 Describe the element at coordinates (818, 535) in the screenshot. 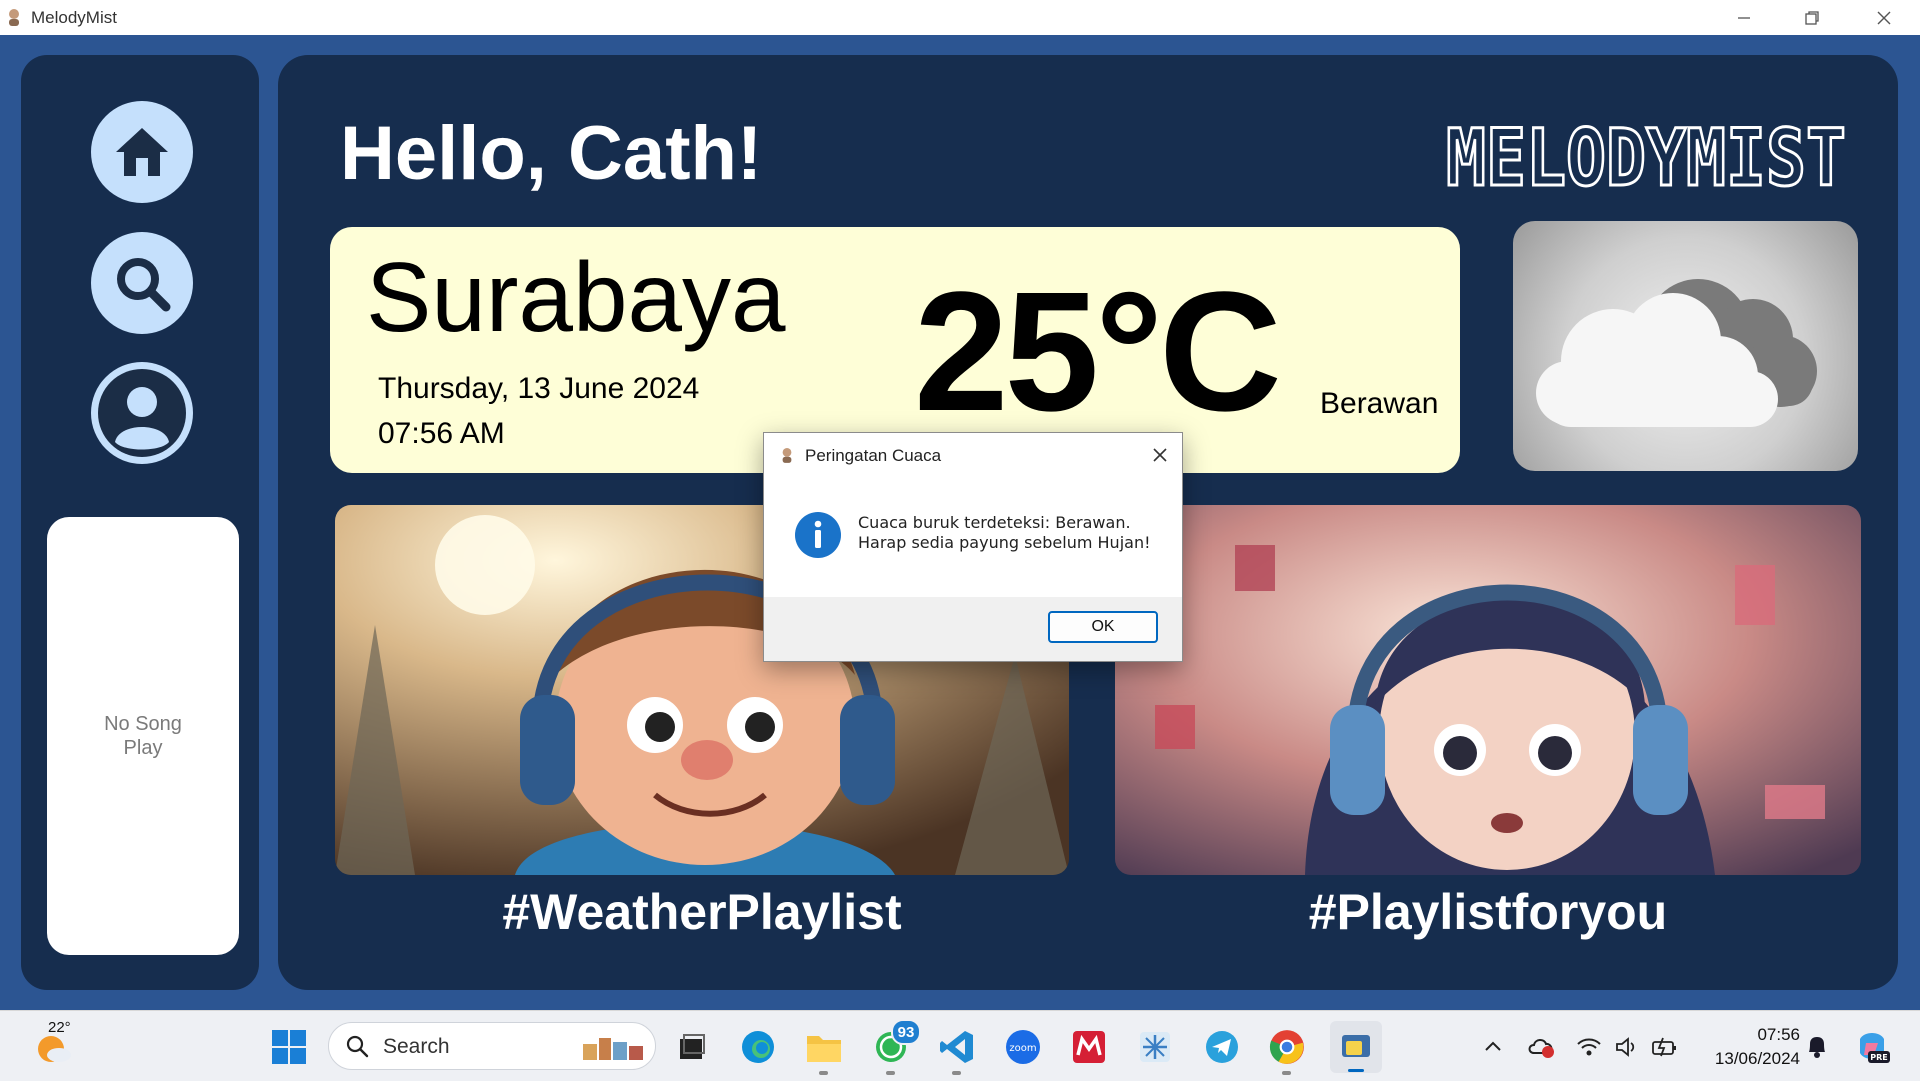

I see `info-icon` at that location.